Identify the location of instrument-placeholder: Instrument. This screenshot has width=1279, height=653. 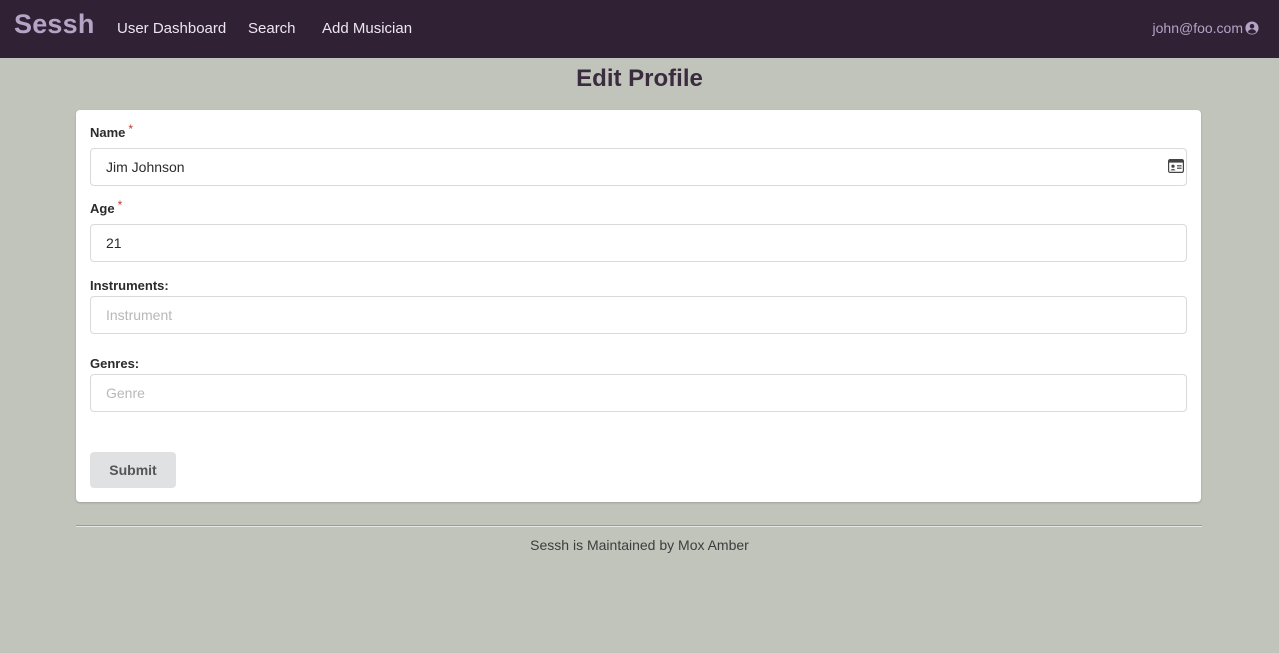
(139, 315).